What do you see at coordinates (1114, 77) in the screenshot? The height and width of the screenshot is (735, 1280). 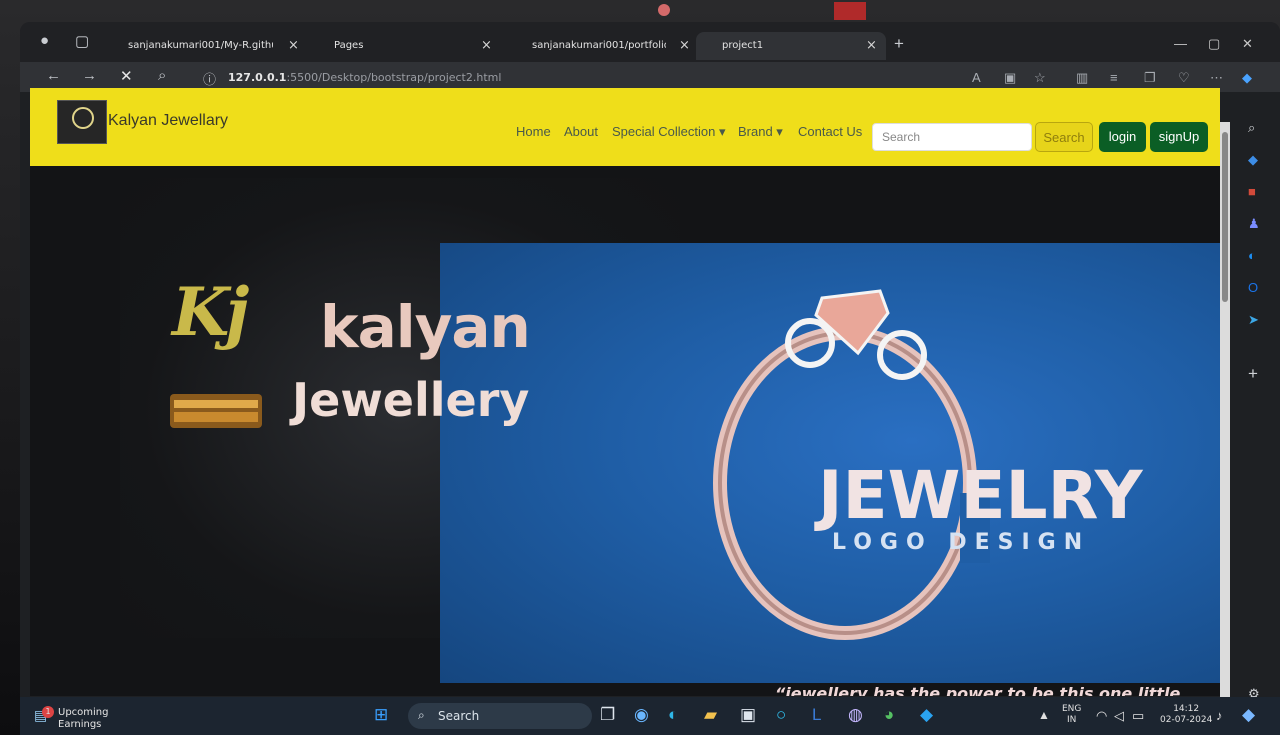 I see `favorites-icon: ≡` at bounding box center [1114, 77].